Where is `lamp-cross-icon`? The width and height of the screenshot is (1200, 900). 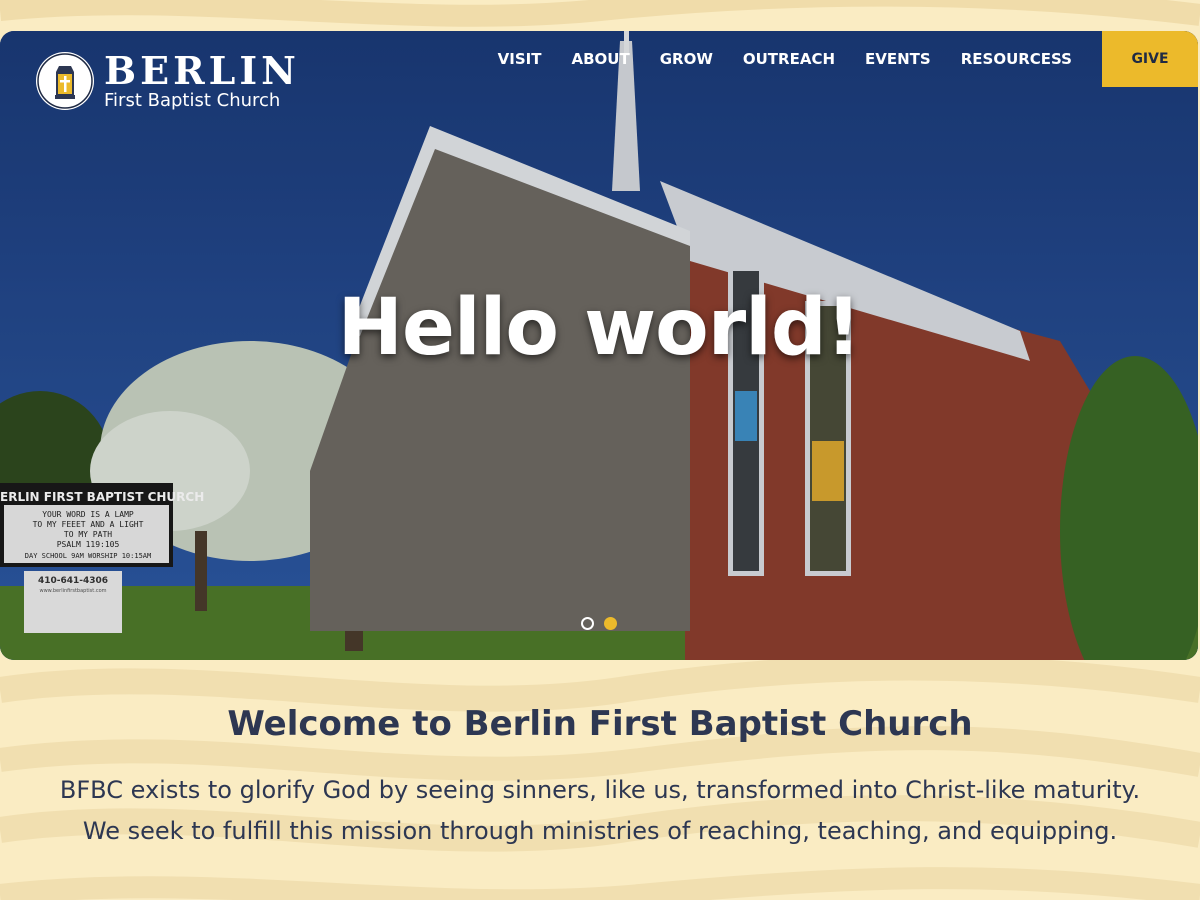 lamp-cross-icon is located at coordinates (65, 81).